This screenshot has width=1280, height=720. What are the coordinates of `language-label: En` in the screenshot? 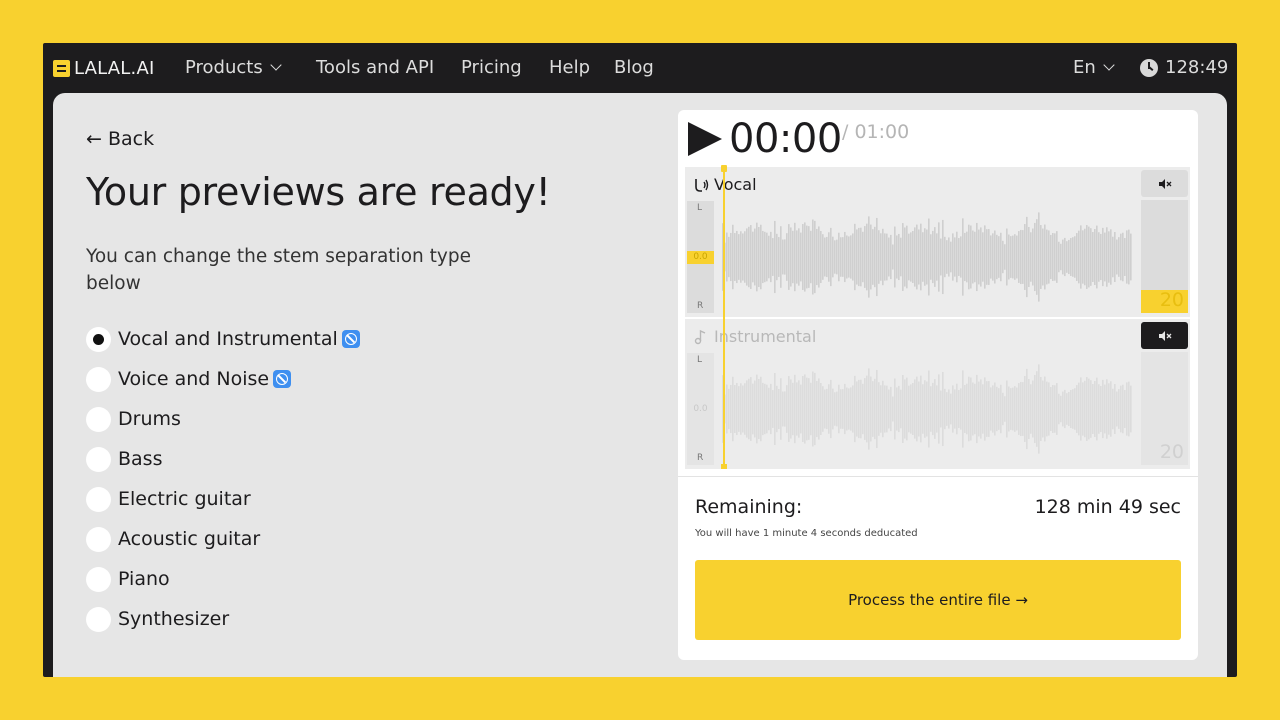 It's located at (1084, 67).